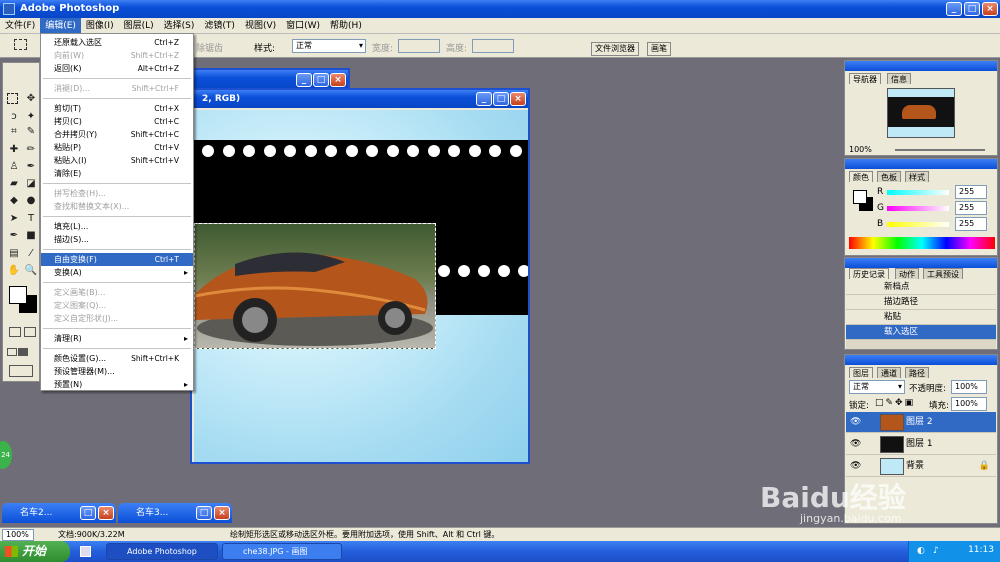 The image size is (1000, 562). What do you see at coordinates (346, 26) in the screenshot?
I see `menu-help: 帮助(H)` at bounding box center [346, 26].